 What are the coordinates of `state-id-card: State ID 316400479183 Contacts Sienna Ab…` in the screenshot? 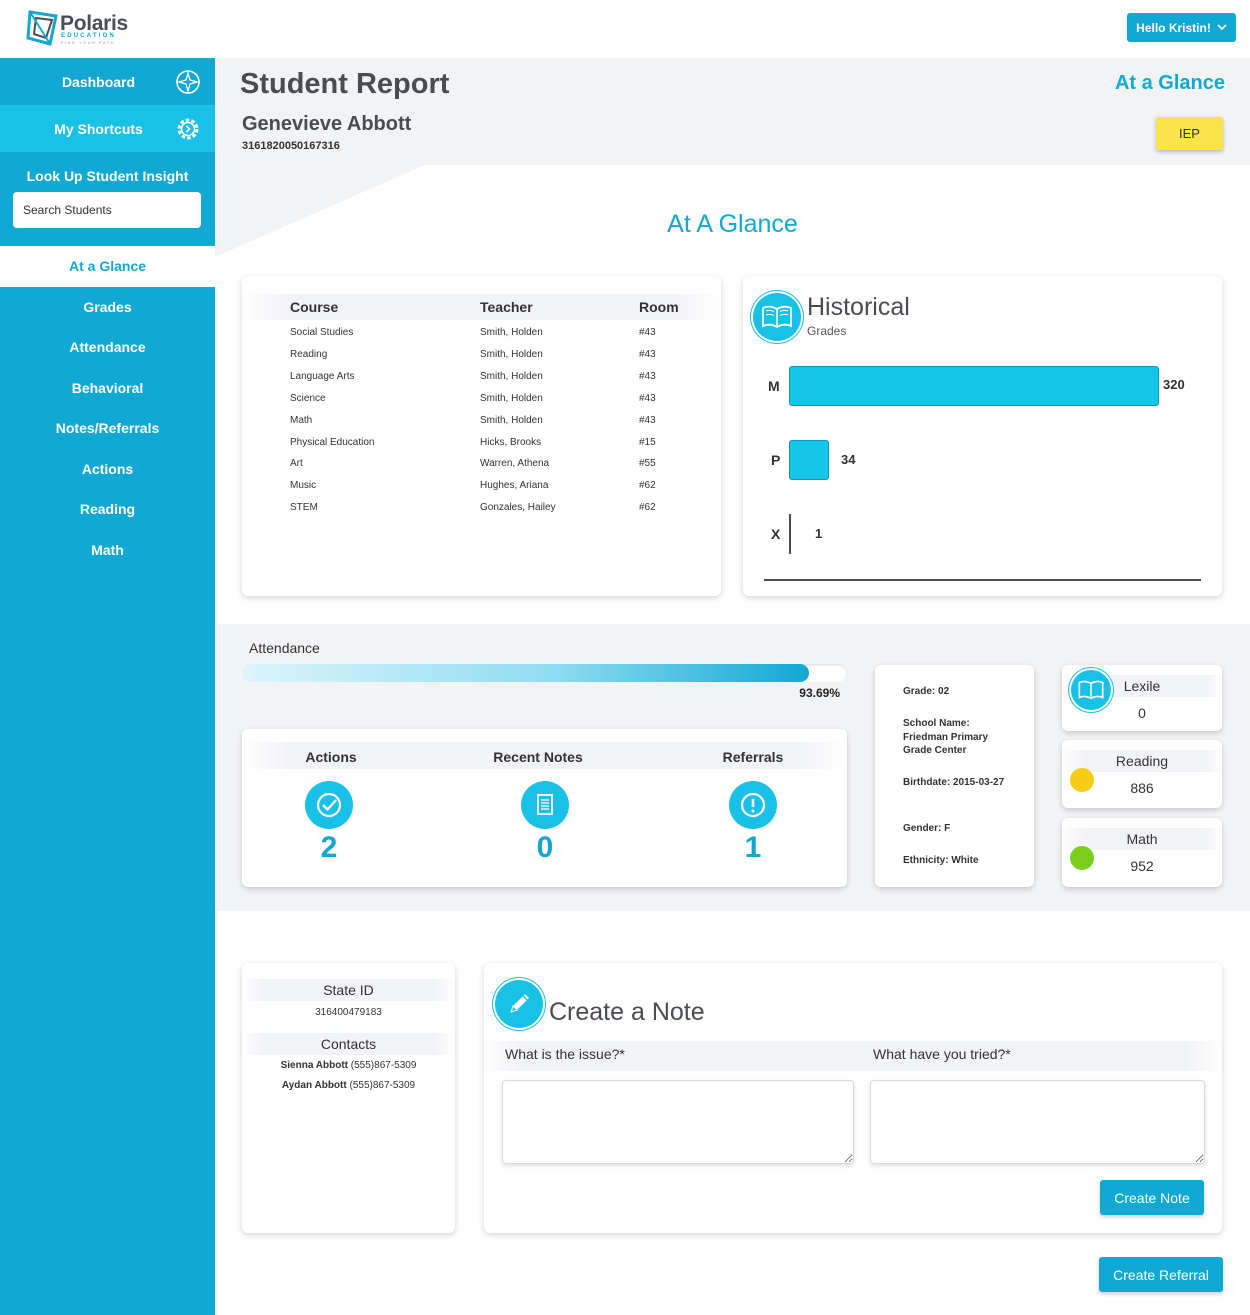 It's located at (348, 1098).